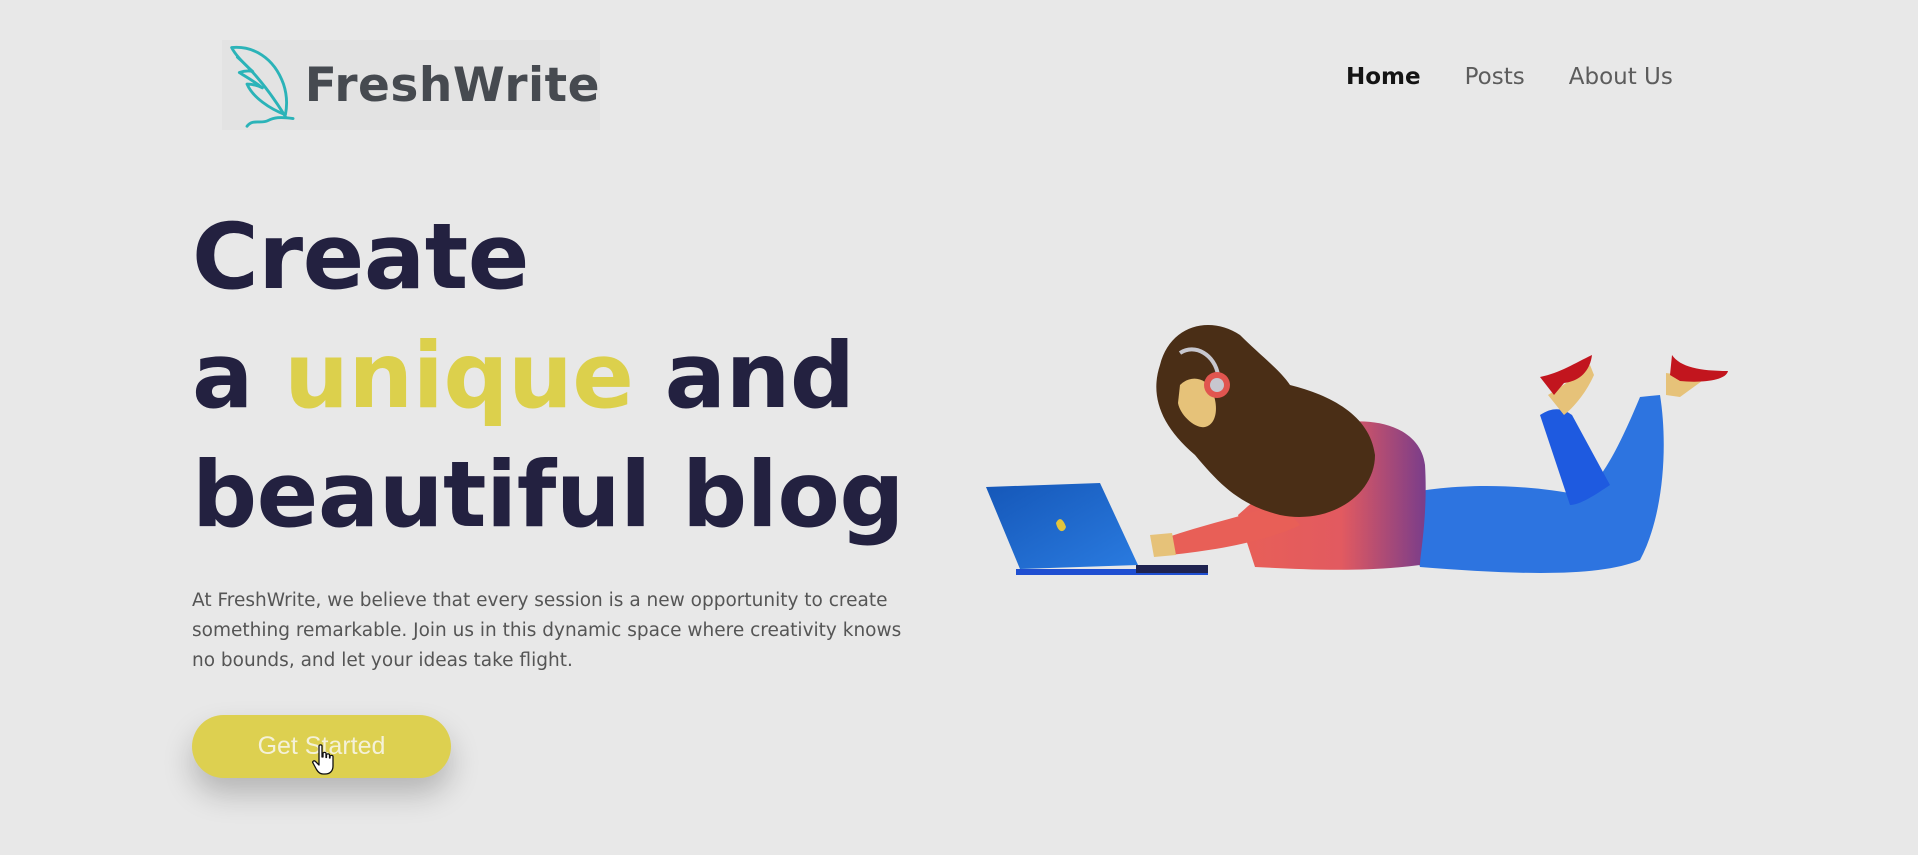  What do you see at coordinates (262, 87) in the screenshot?
I see `feather-icon` at bounding box center [262, 87].